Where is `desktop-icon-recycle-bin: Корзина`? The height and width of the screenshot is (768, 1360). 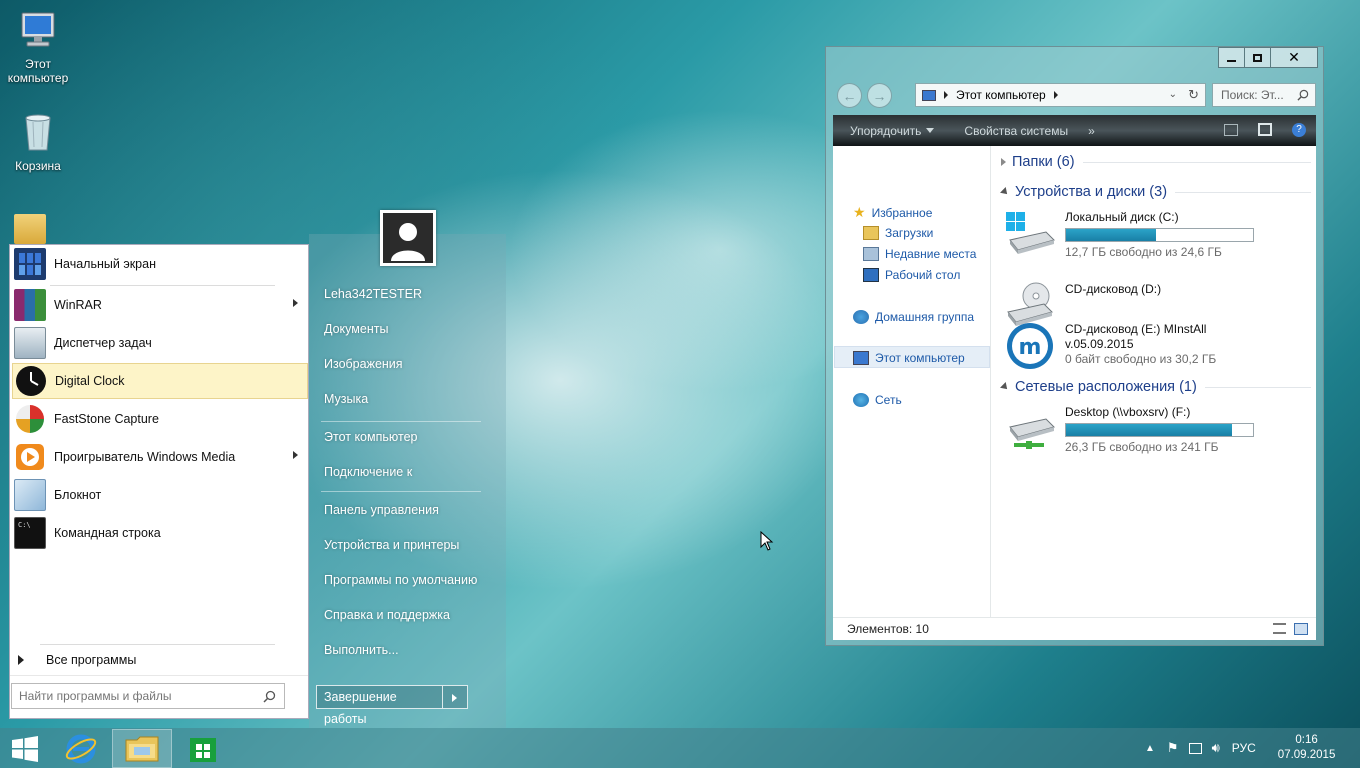
desktop-icon-recycle-bin: Корзина is located at coordinates (38, 141).